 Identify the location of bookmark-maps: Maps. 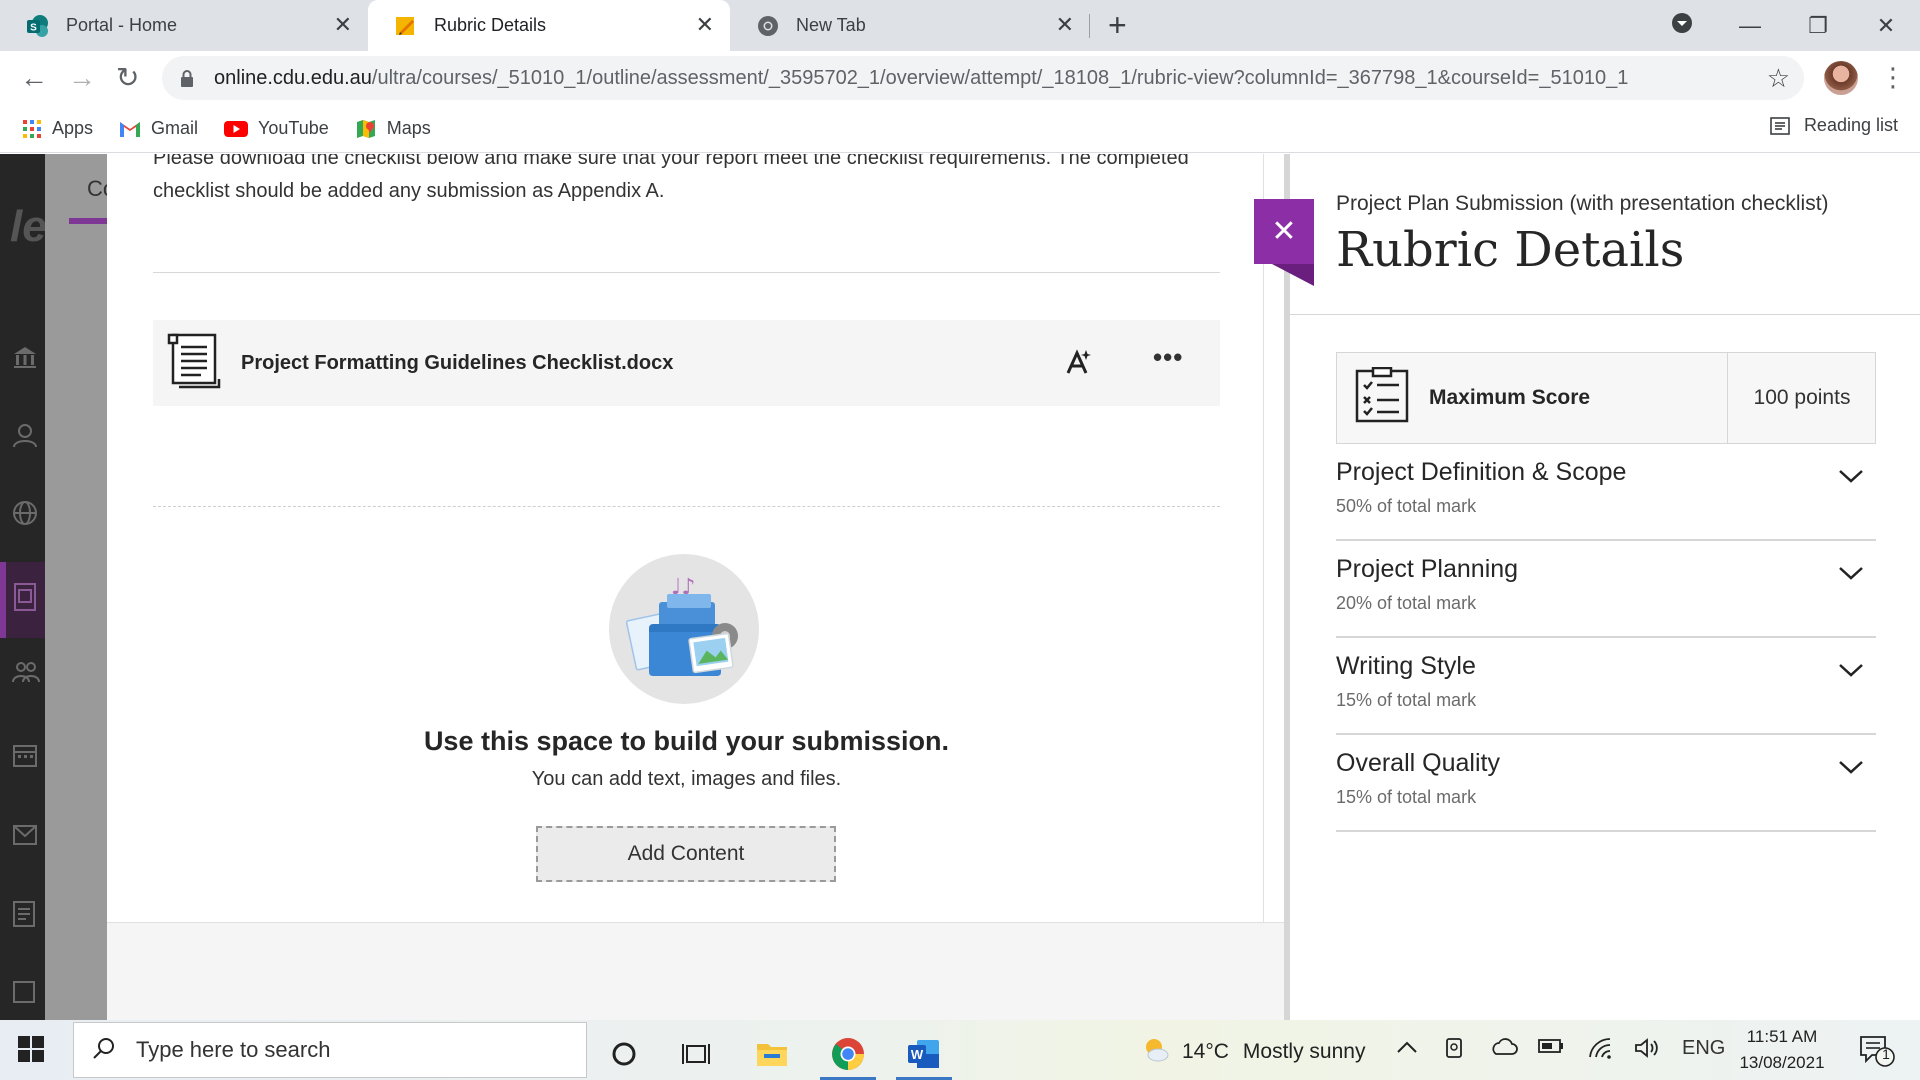
(393, 129).